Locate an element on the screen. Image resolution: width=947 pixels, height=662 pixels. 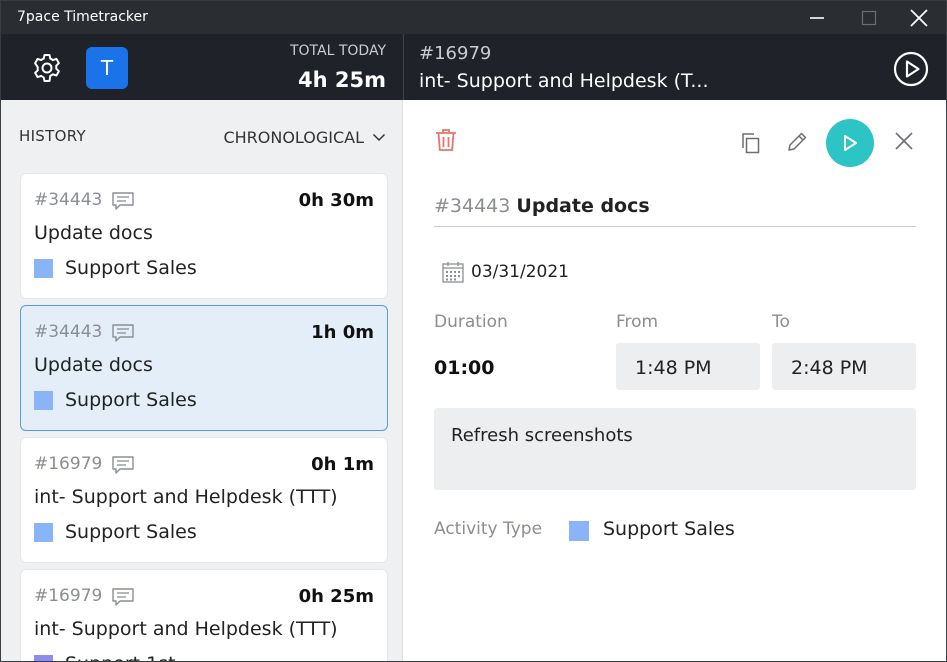
header-divider is located at coordinates (403, 67).